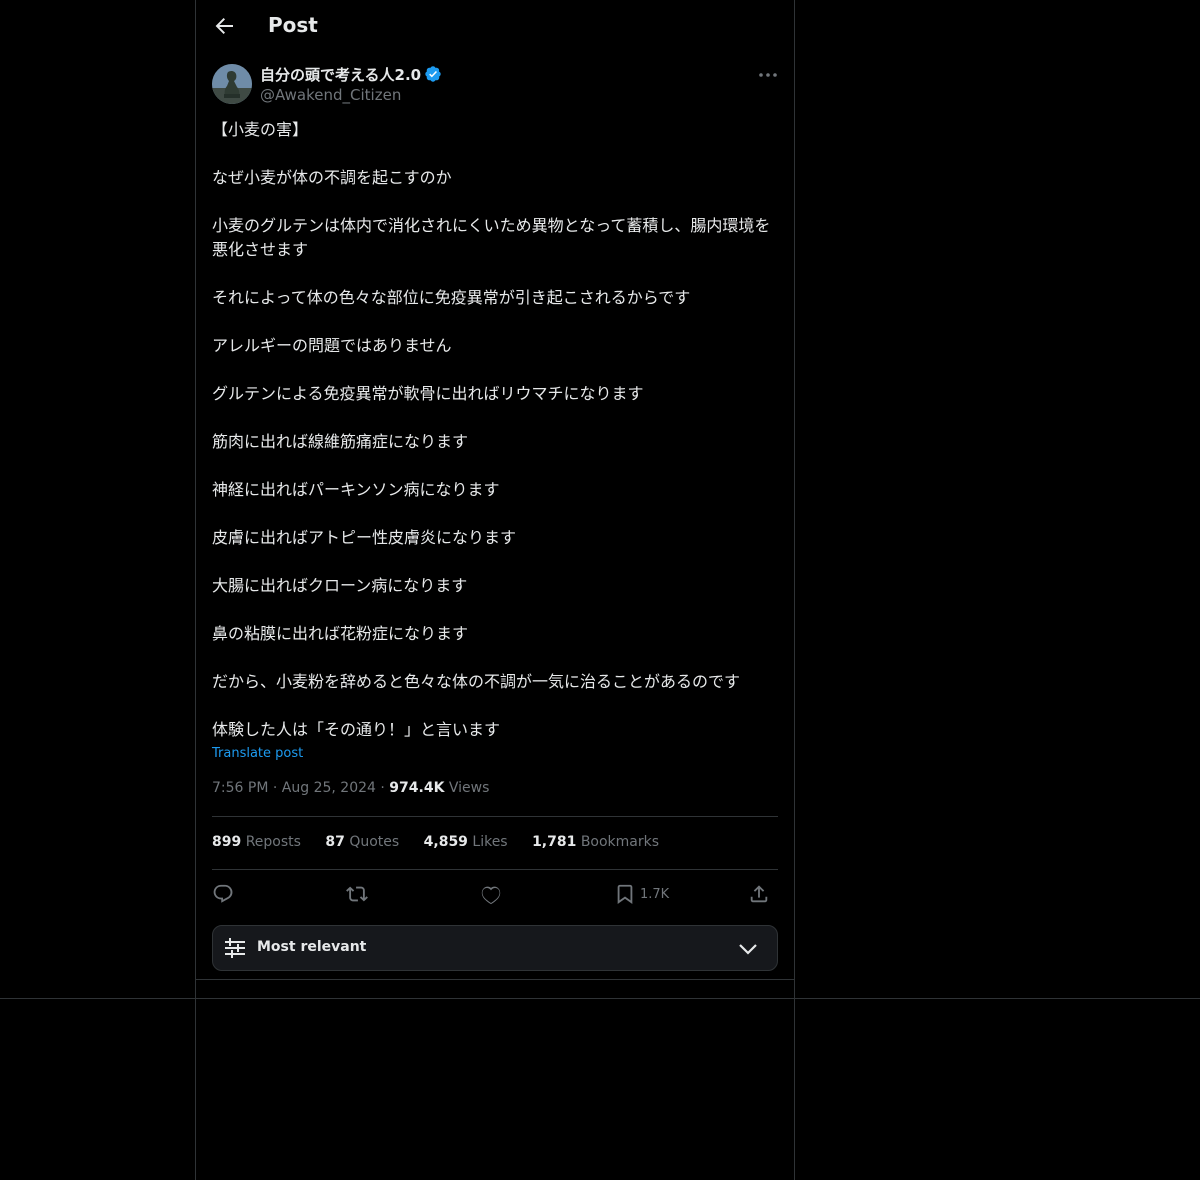 This screenshot has height=1180, width=1200. What do you see at coordinates (428, 393) in the screenshot?
I see `post-paragraph: グルテンによる免疫異常が軟骨に出ればリウマチになります` at bounding box center [428, 393].